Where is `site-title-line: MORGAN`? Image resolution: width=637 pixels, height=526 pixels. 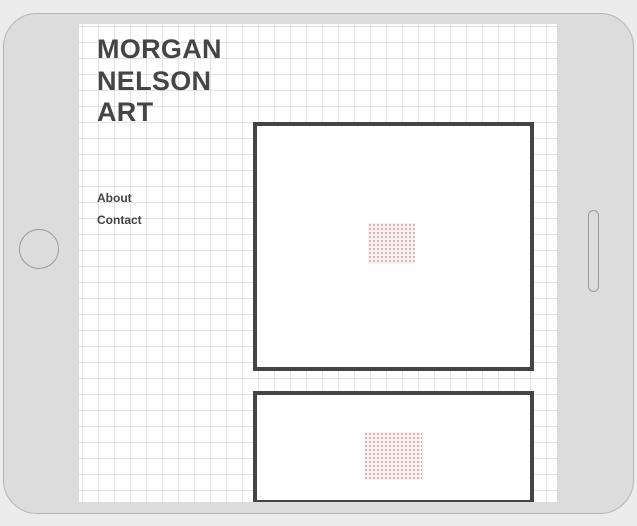
site-title-line: MORGAN is located at coordinates (159, 49).